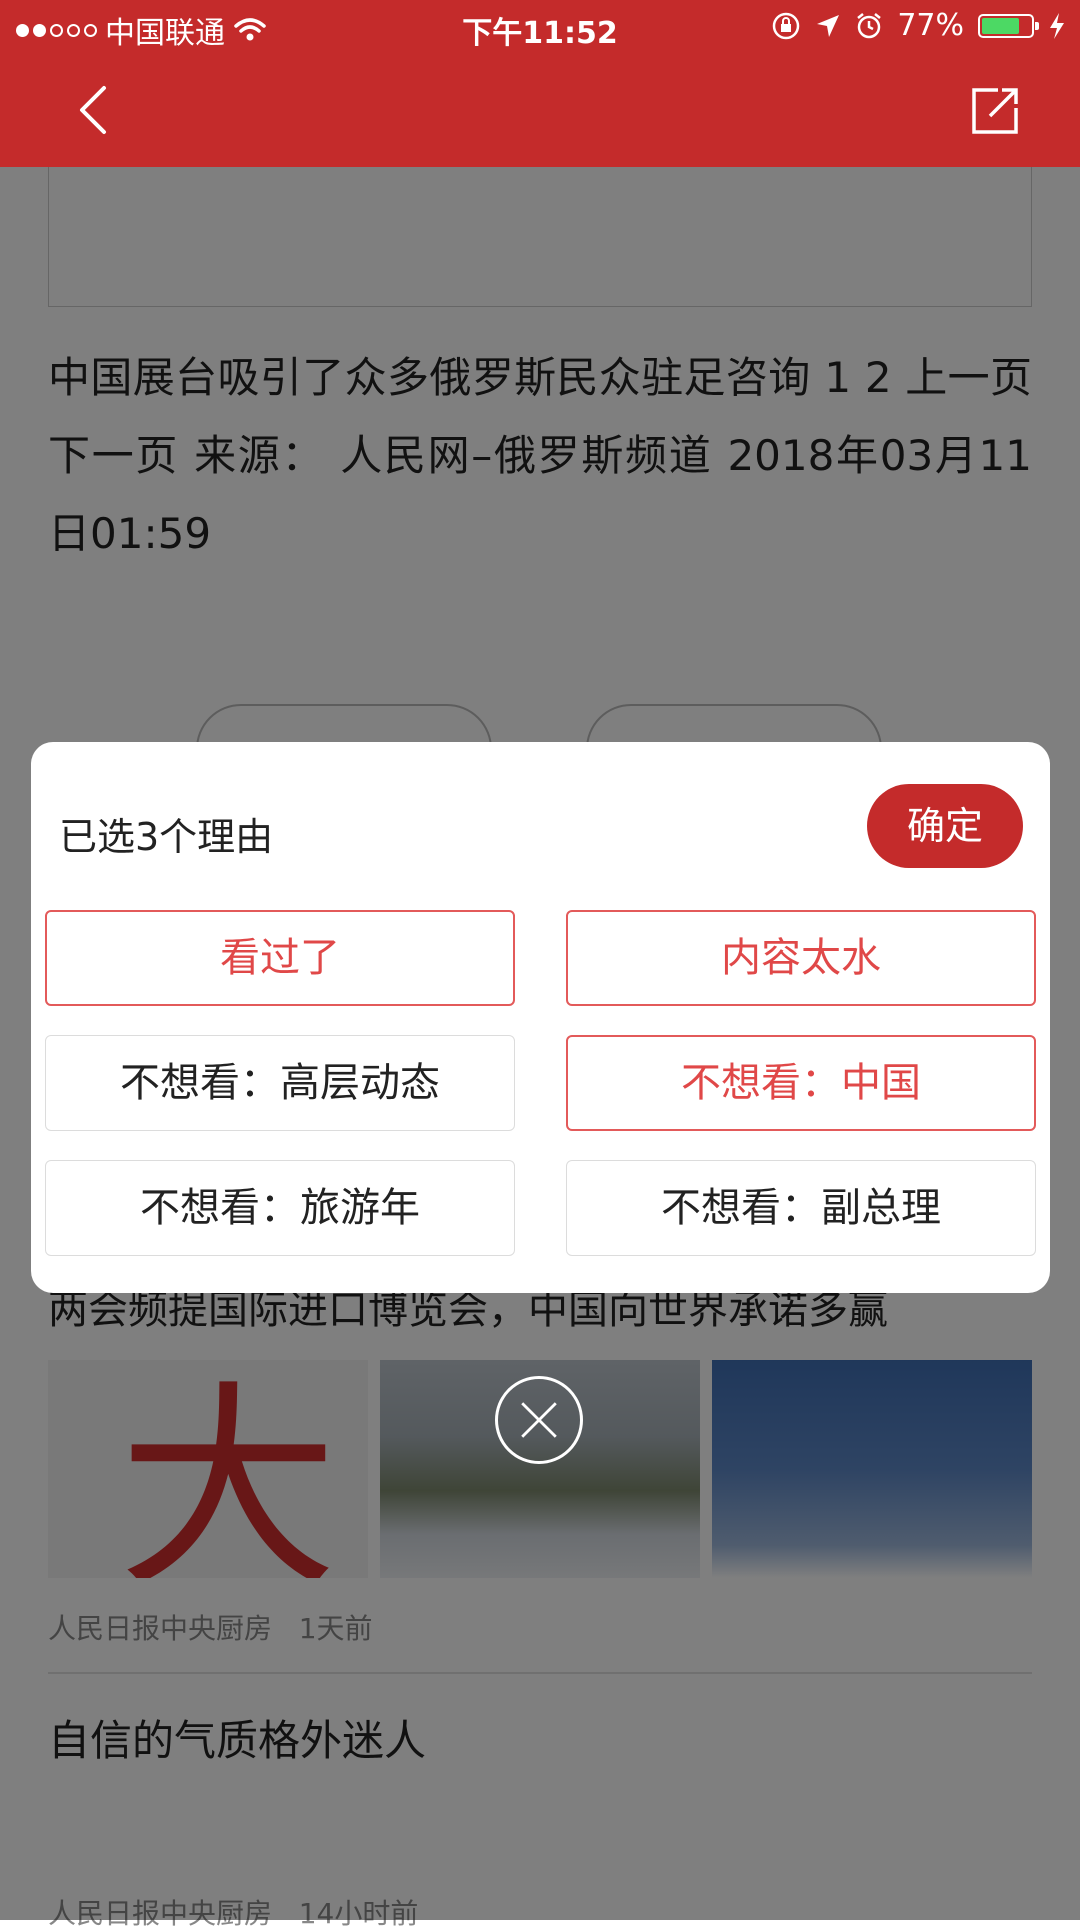 This screenshot has height=1932, width=1080. I want to click on status-right: 77%, so click(918, 25).